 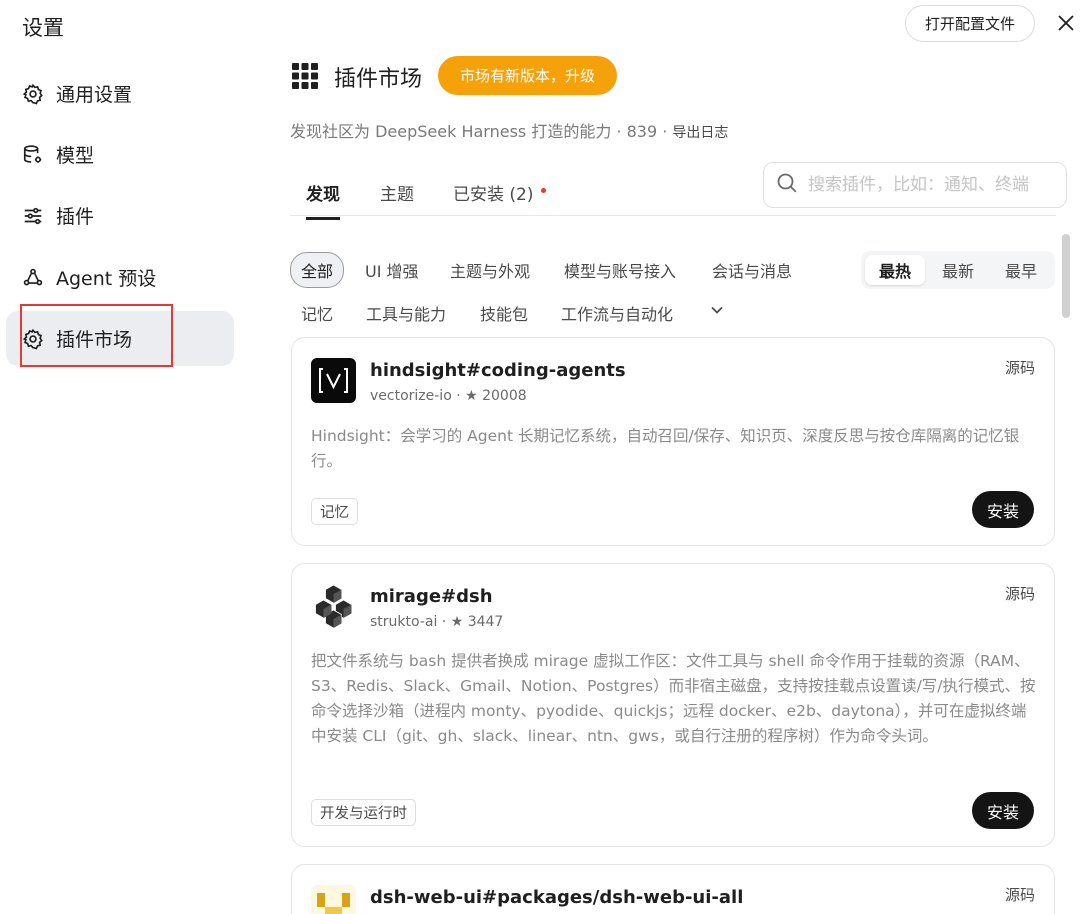 What do you see at coordinates (33, 216) in the screenshot?
I see `sliders-icon` at bounding box center [33, 216].